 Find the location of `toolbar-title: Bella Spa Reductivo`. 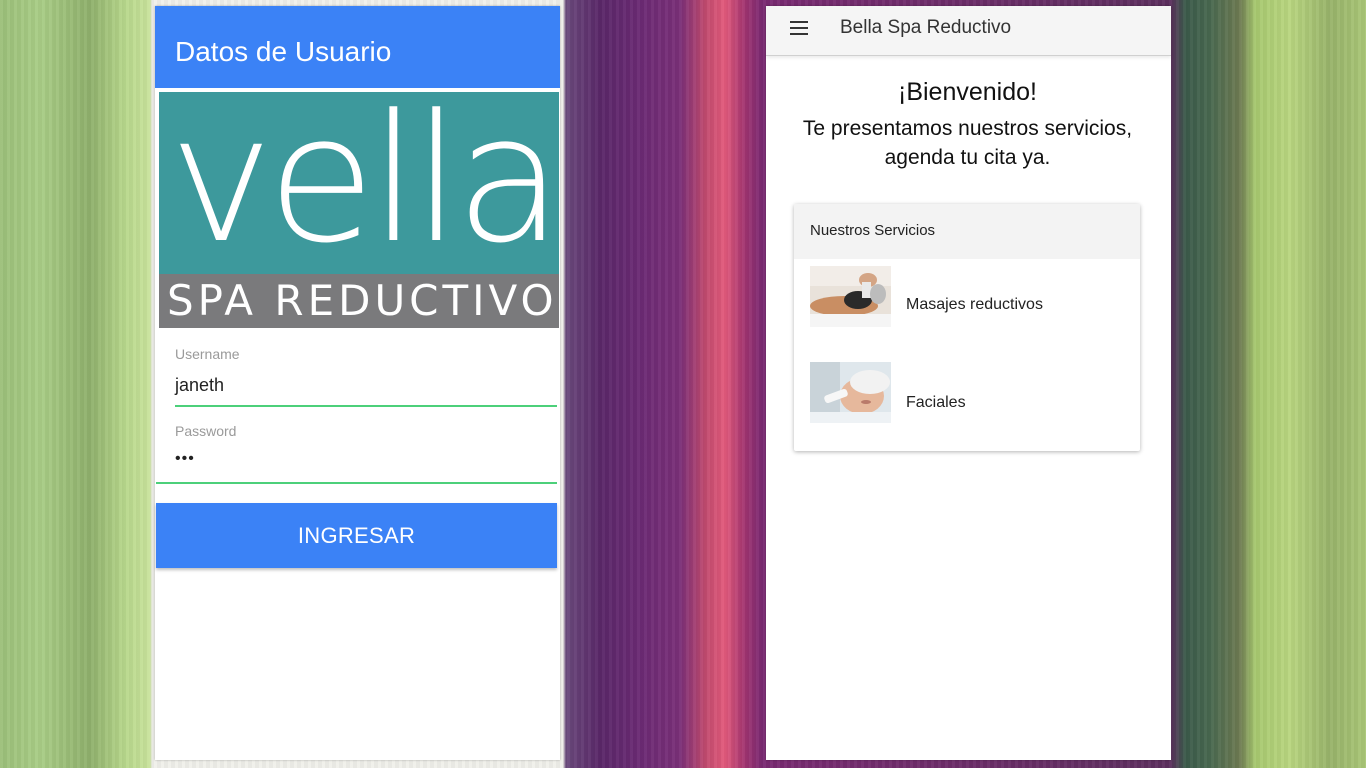

toolbar-title: Bella Spa Reductivo is located at coordinates (926, 27).